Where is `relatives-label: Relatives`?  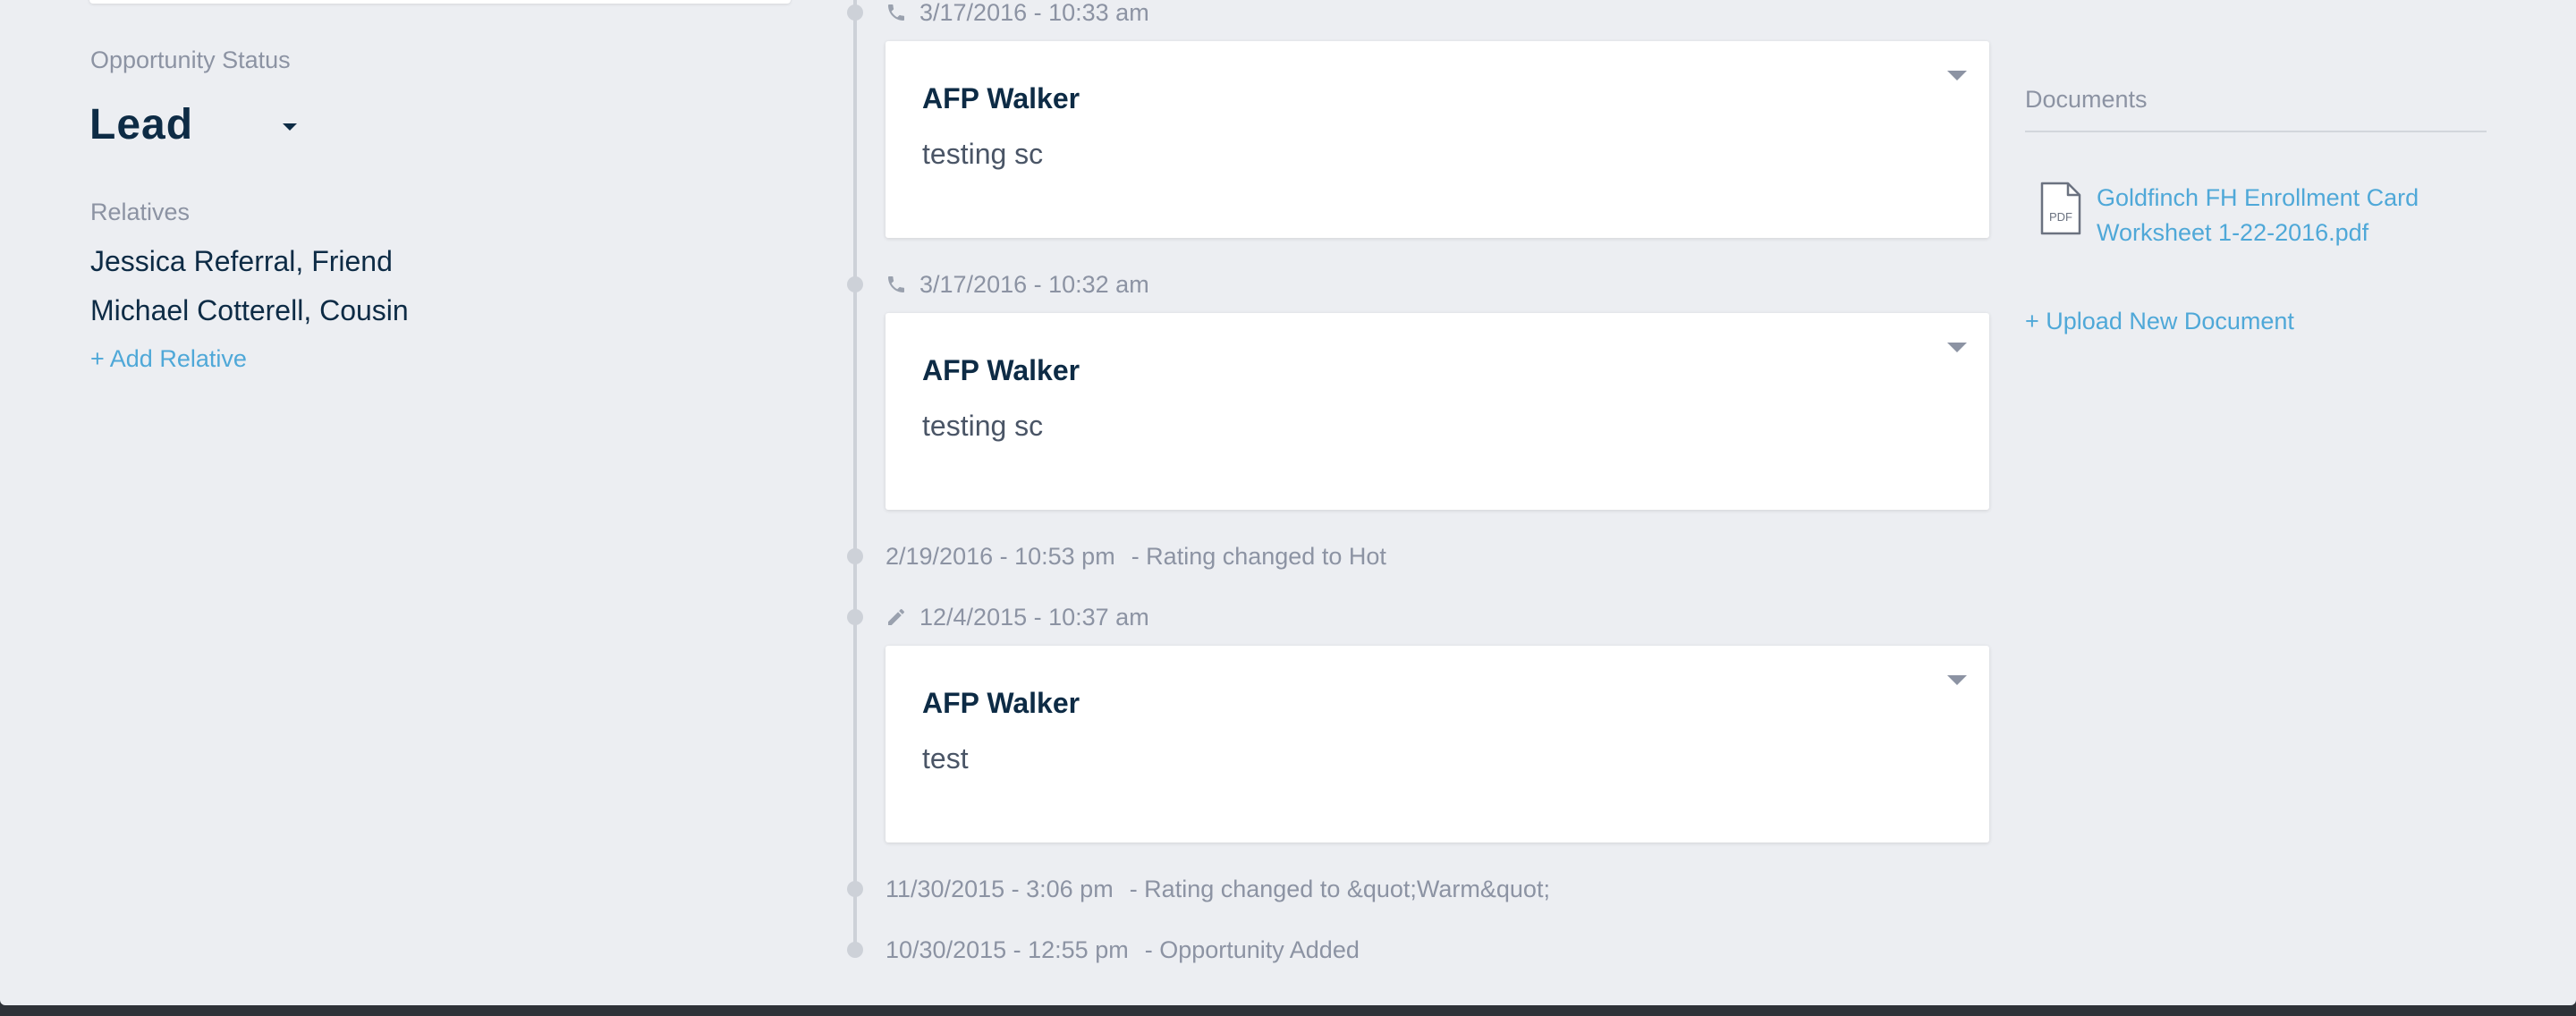 relatives-label: Relatives is located at coordinates (140, 212).